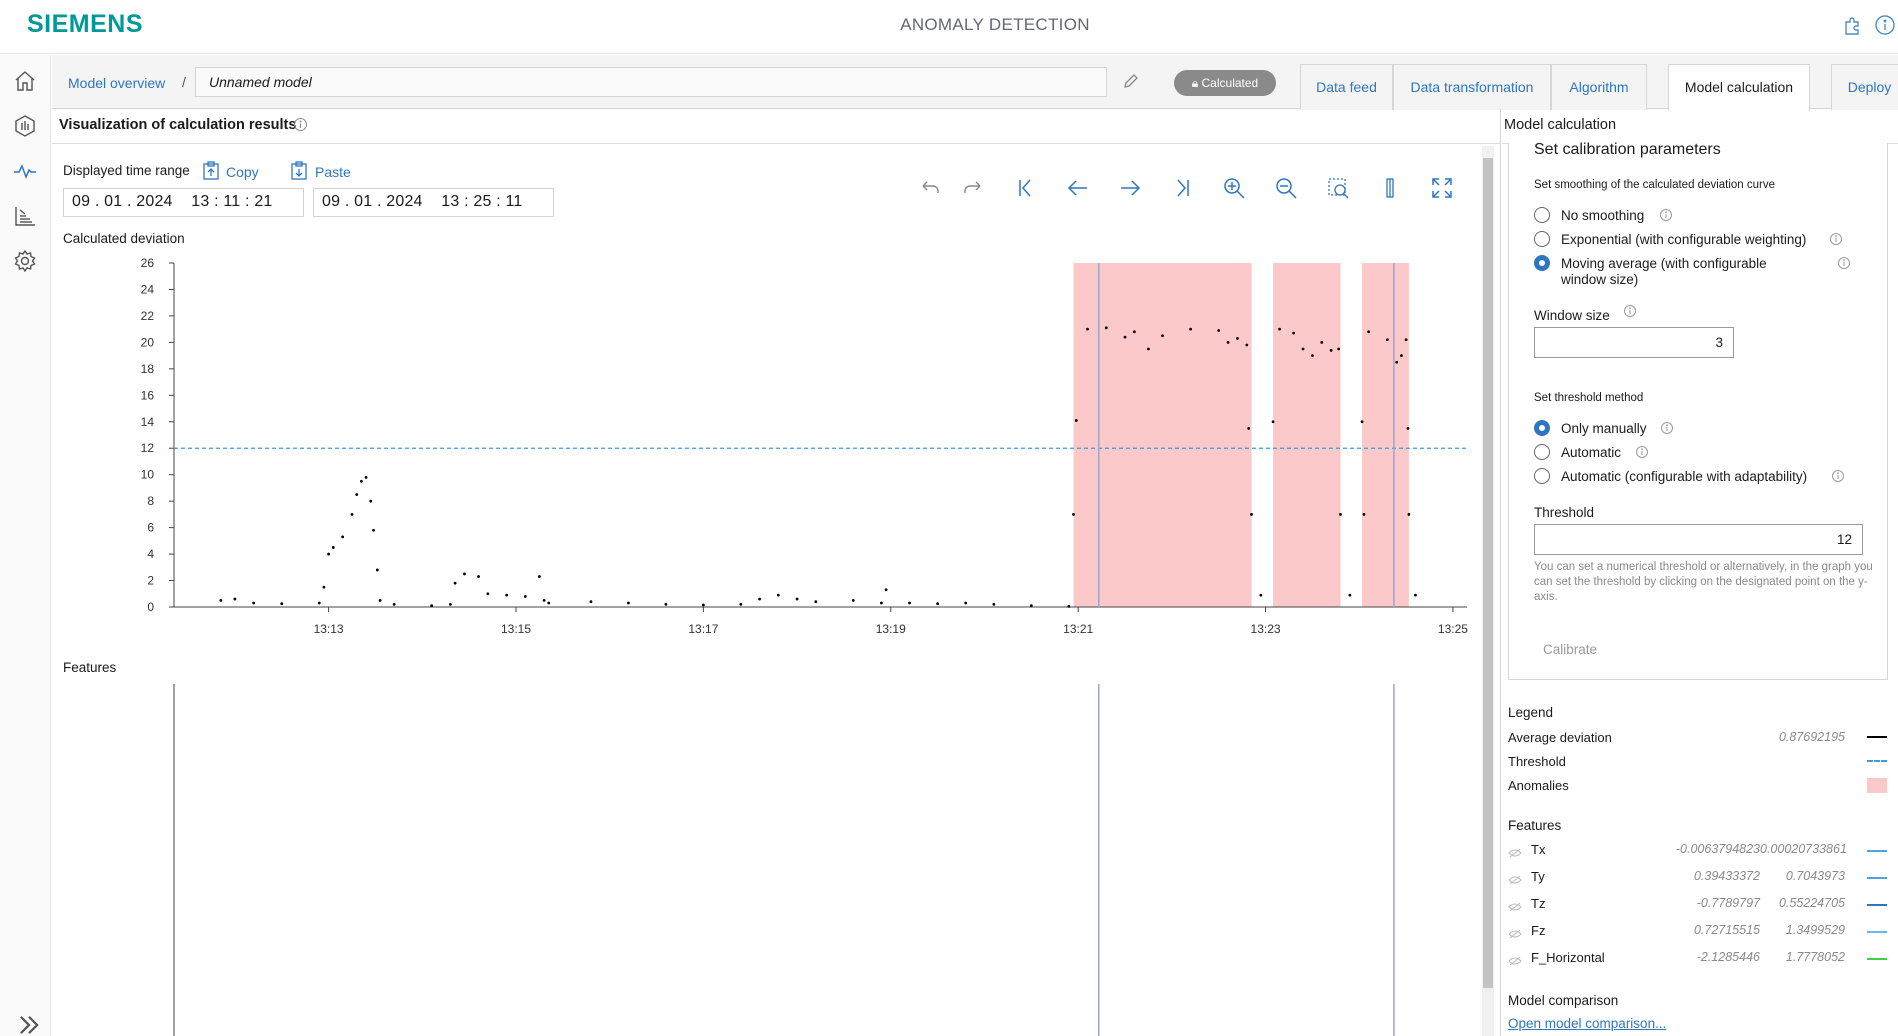 The width and height of the screenshot is (1898, 1036). Describe the element at coordinates (148, 289) in the screenshot. I see `y-tick-label: 24` at that location.